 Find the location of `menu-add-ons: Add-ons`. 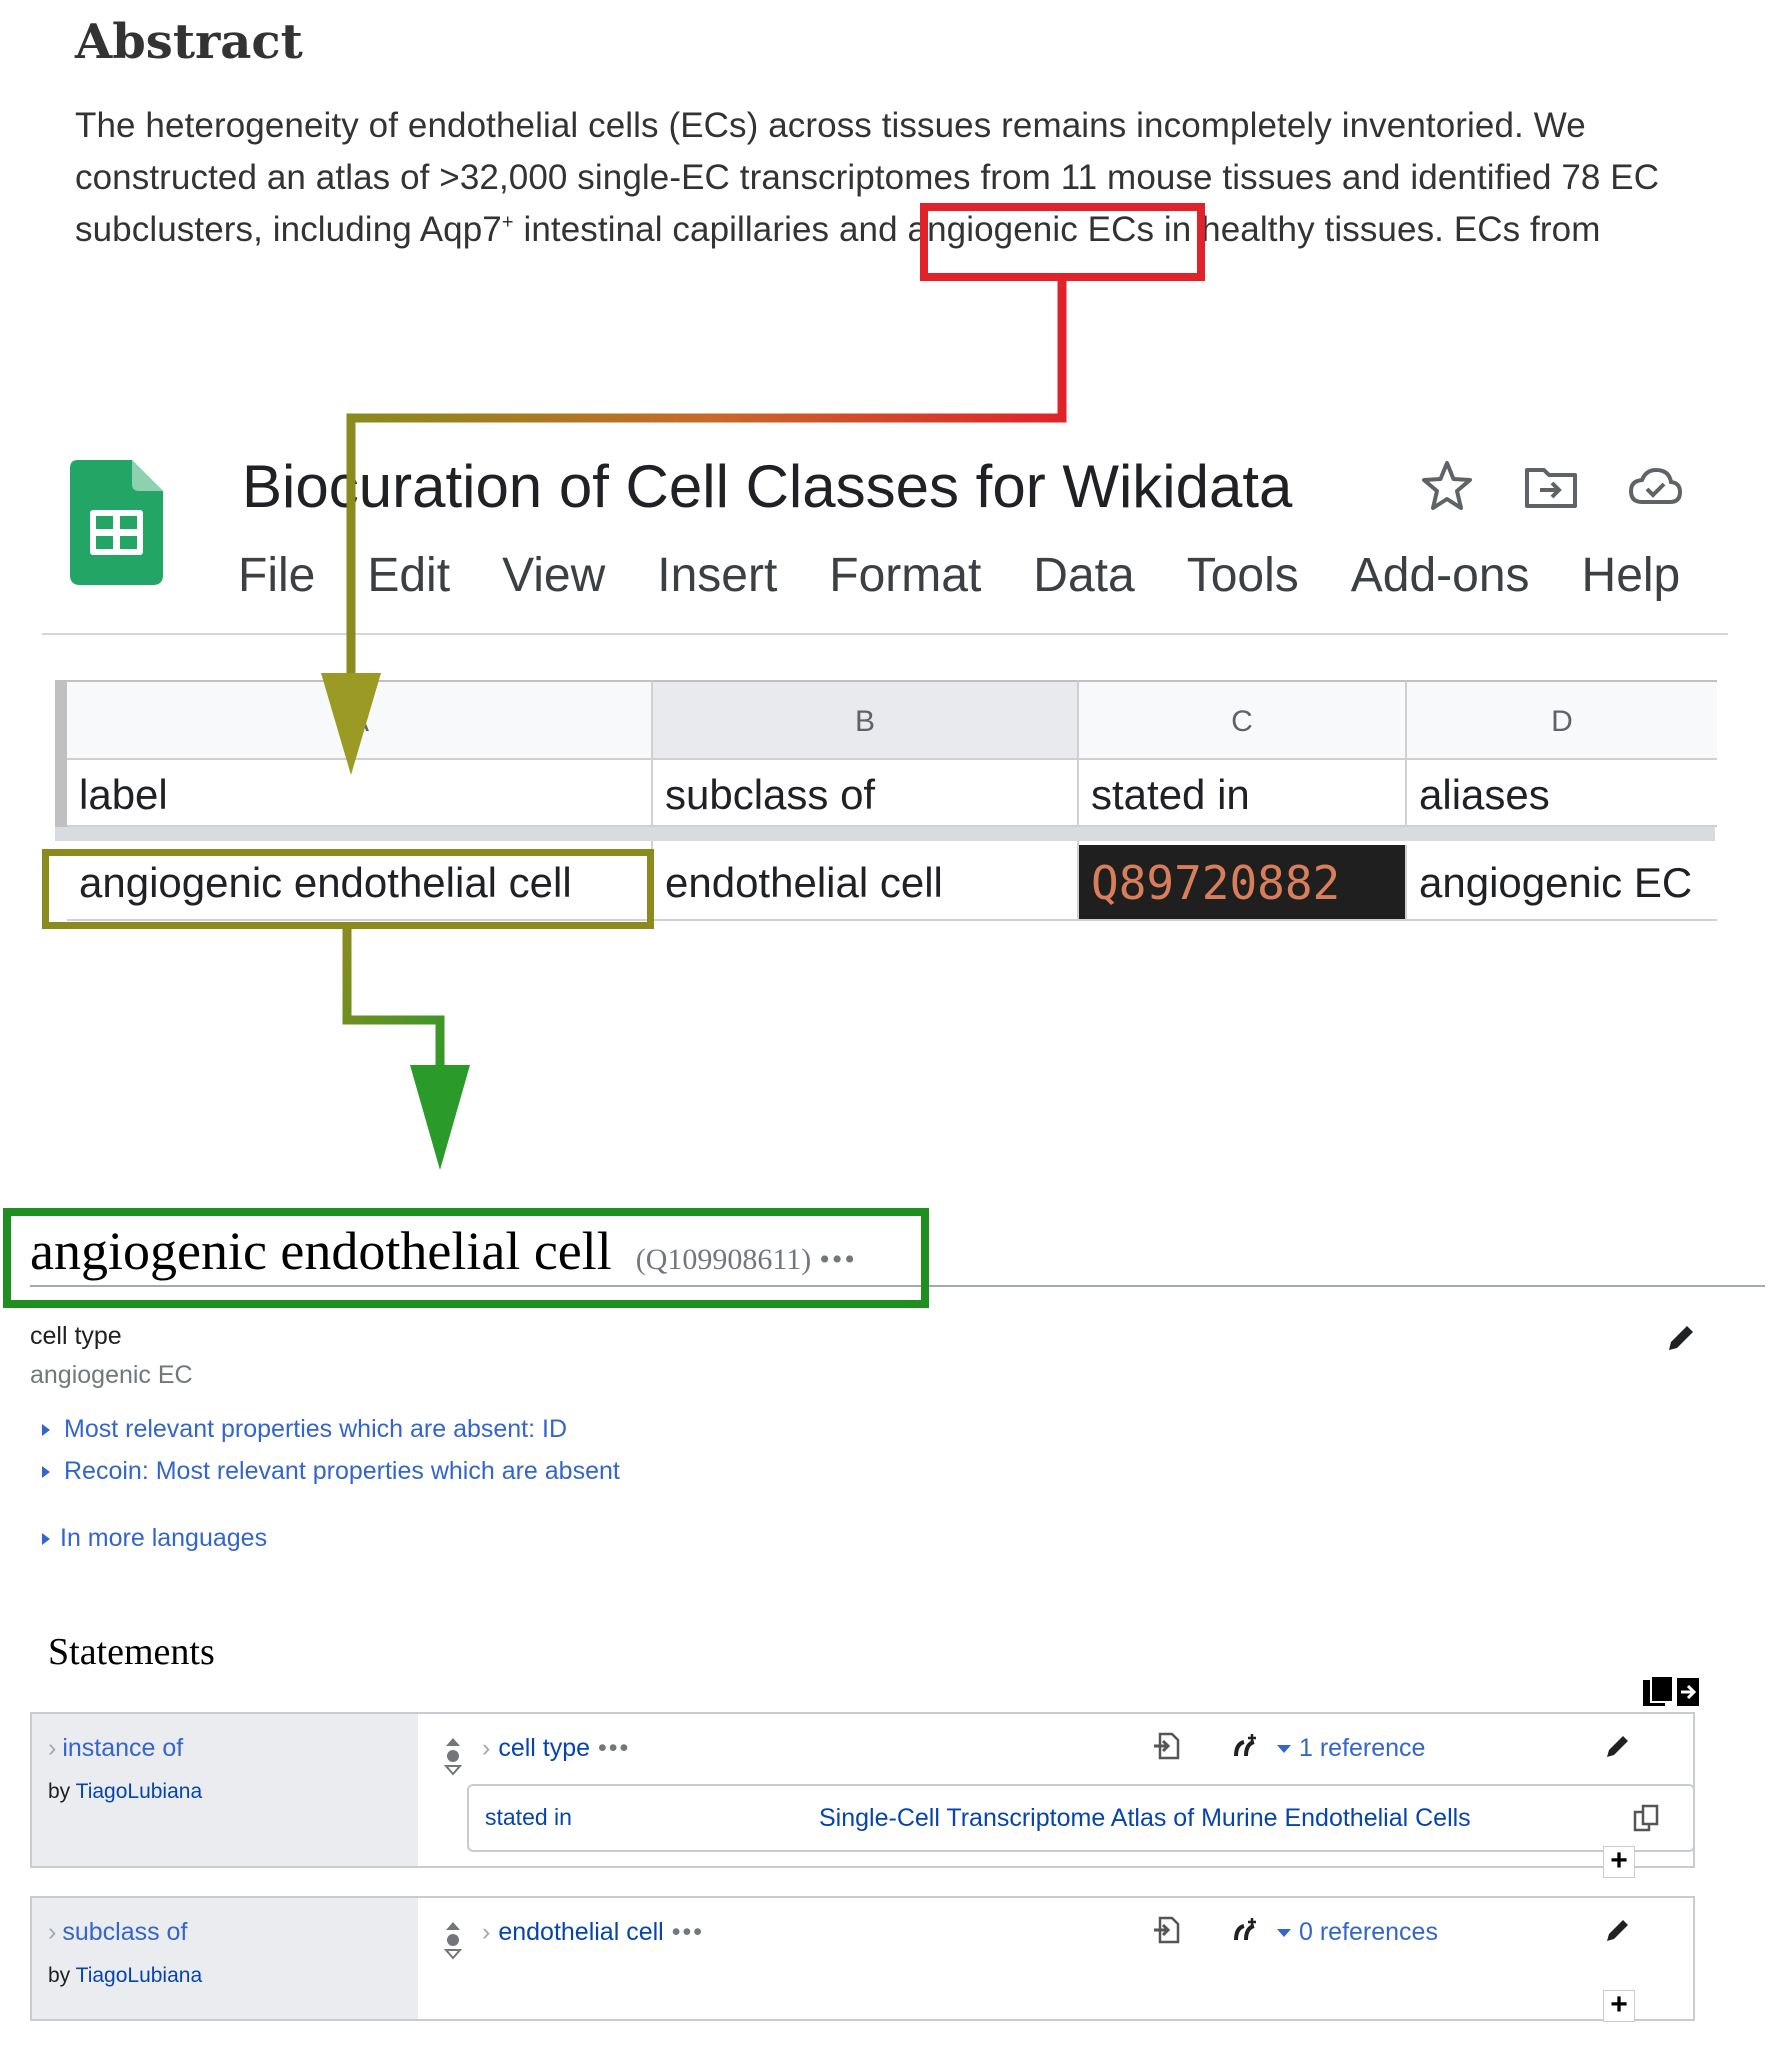

menu-add-ons: Add-ons is located at coordinates (1440, 578).